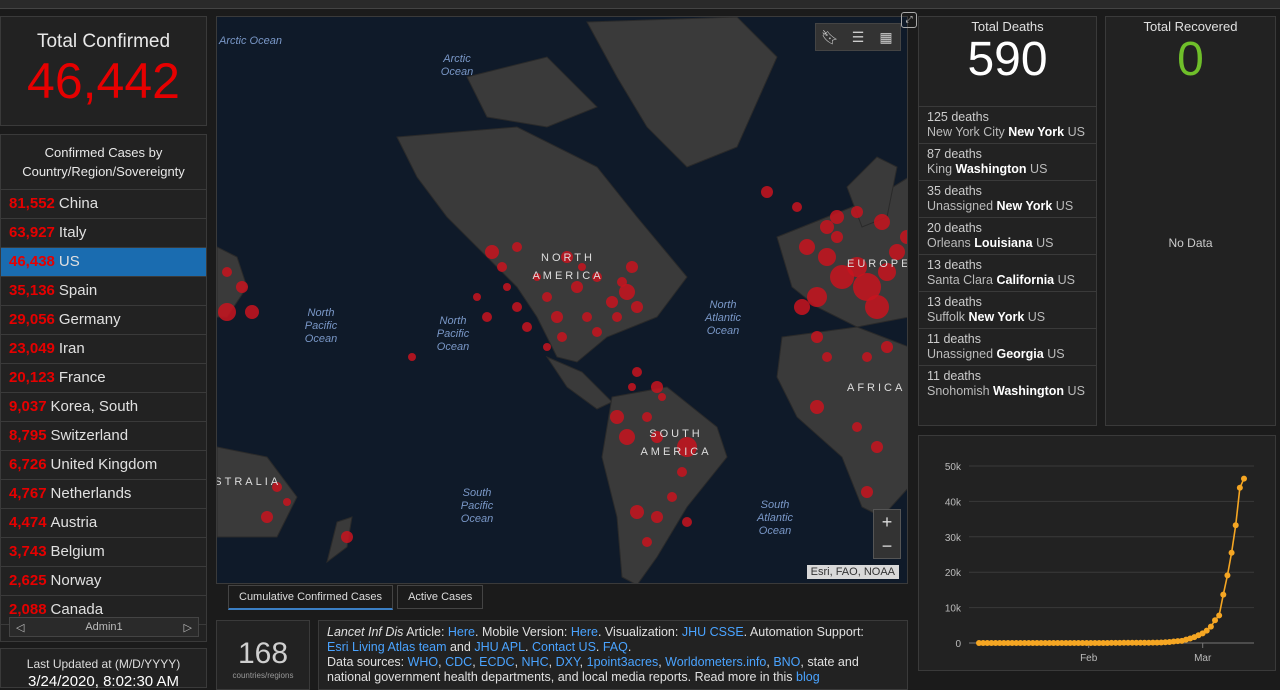 The width and height of the screenshot is (1280, 690). Describe the element at coordinates (615, 647) in the screenshot. I see `faq-link: FAQ` at that location.